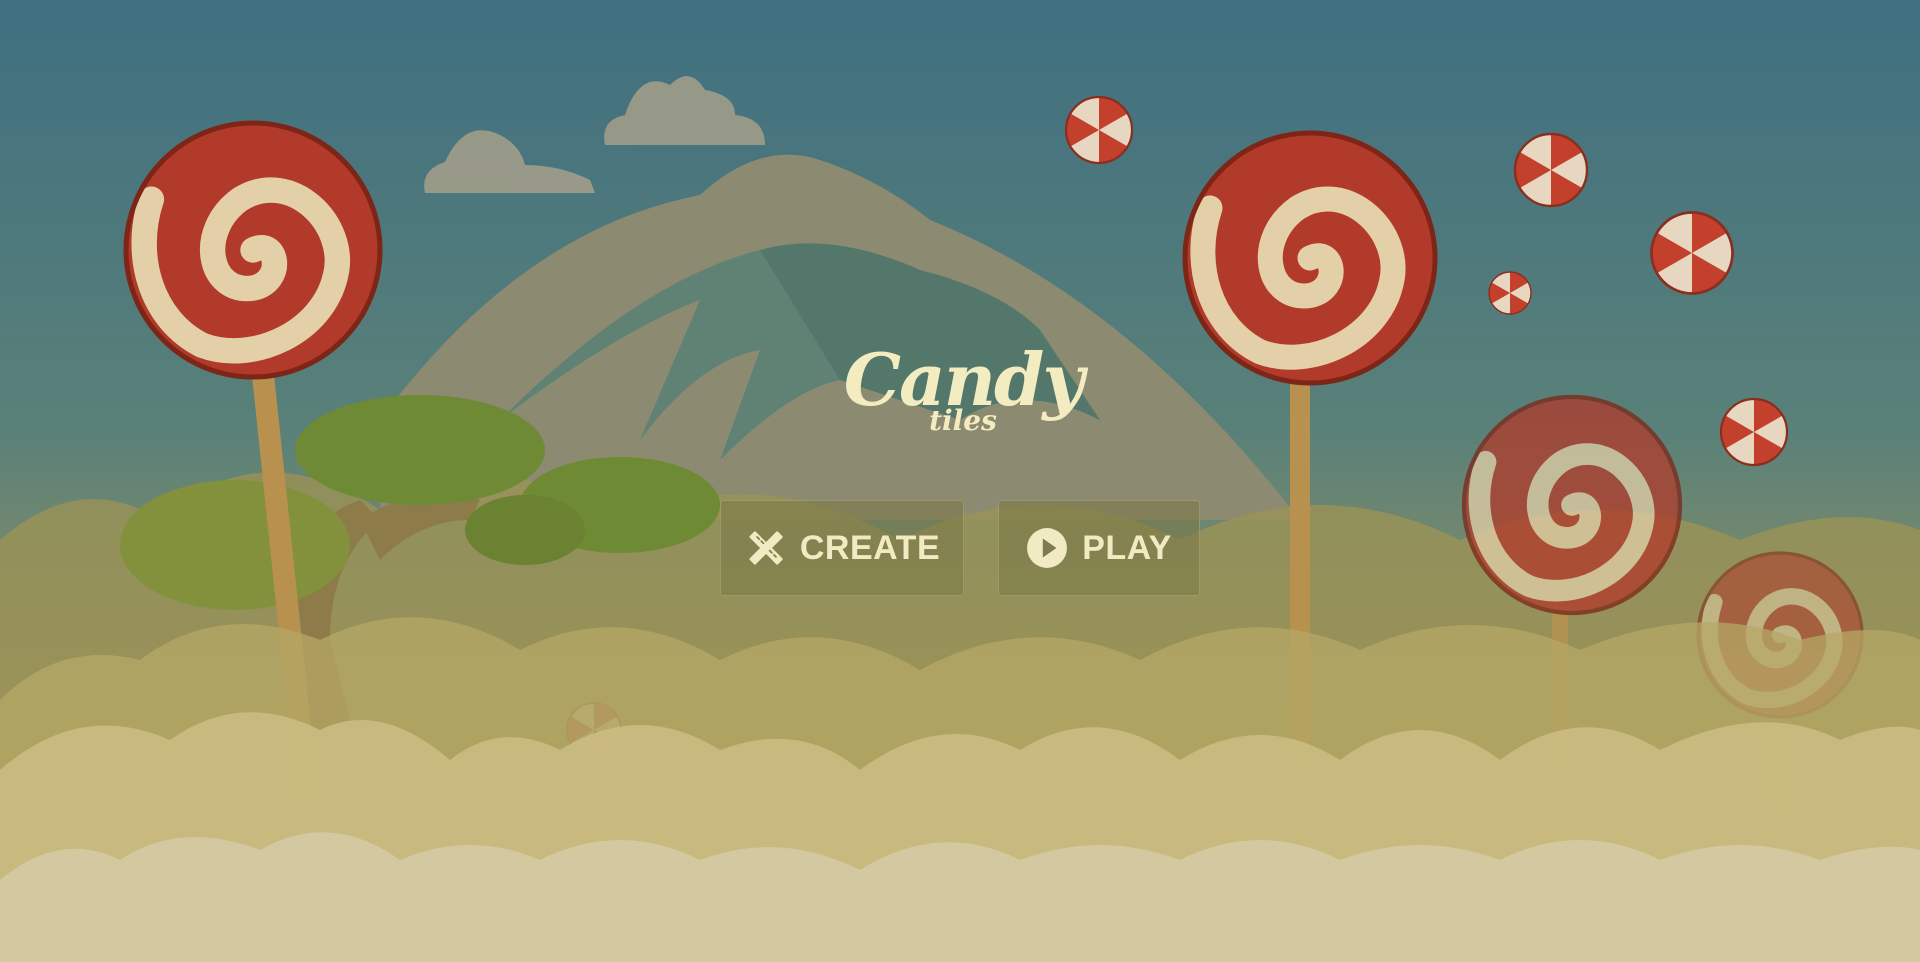  I want to click on play-circle-icon, so click(1047, 548).